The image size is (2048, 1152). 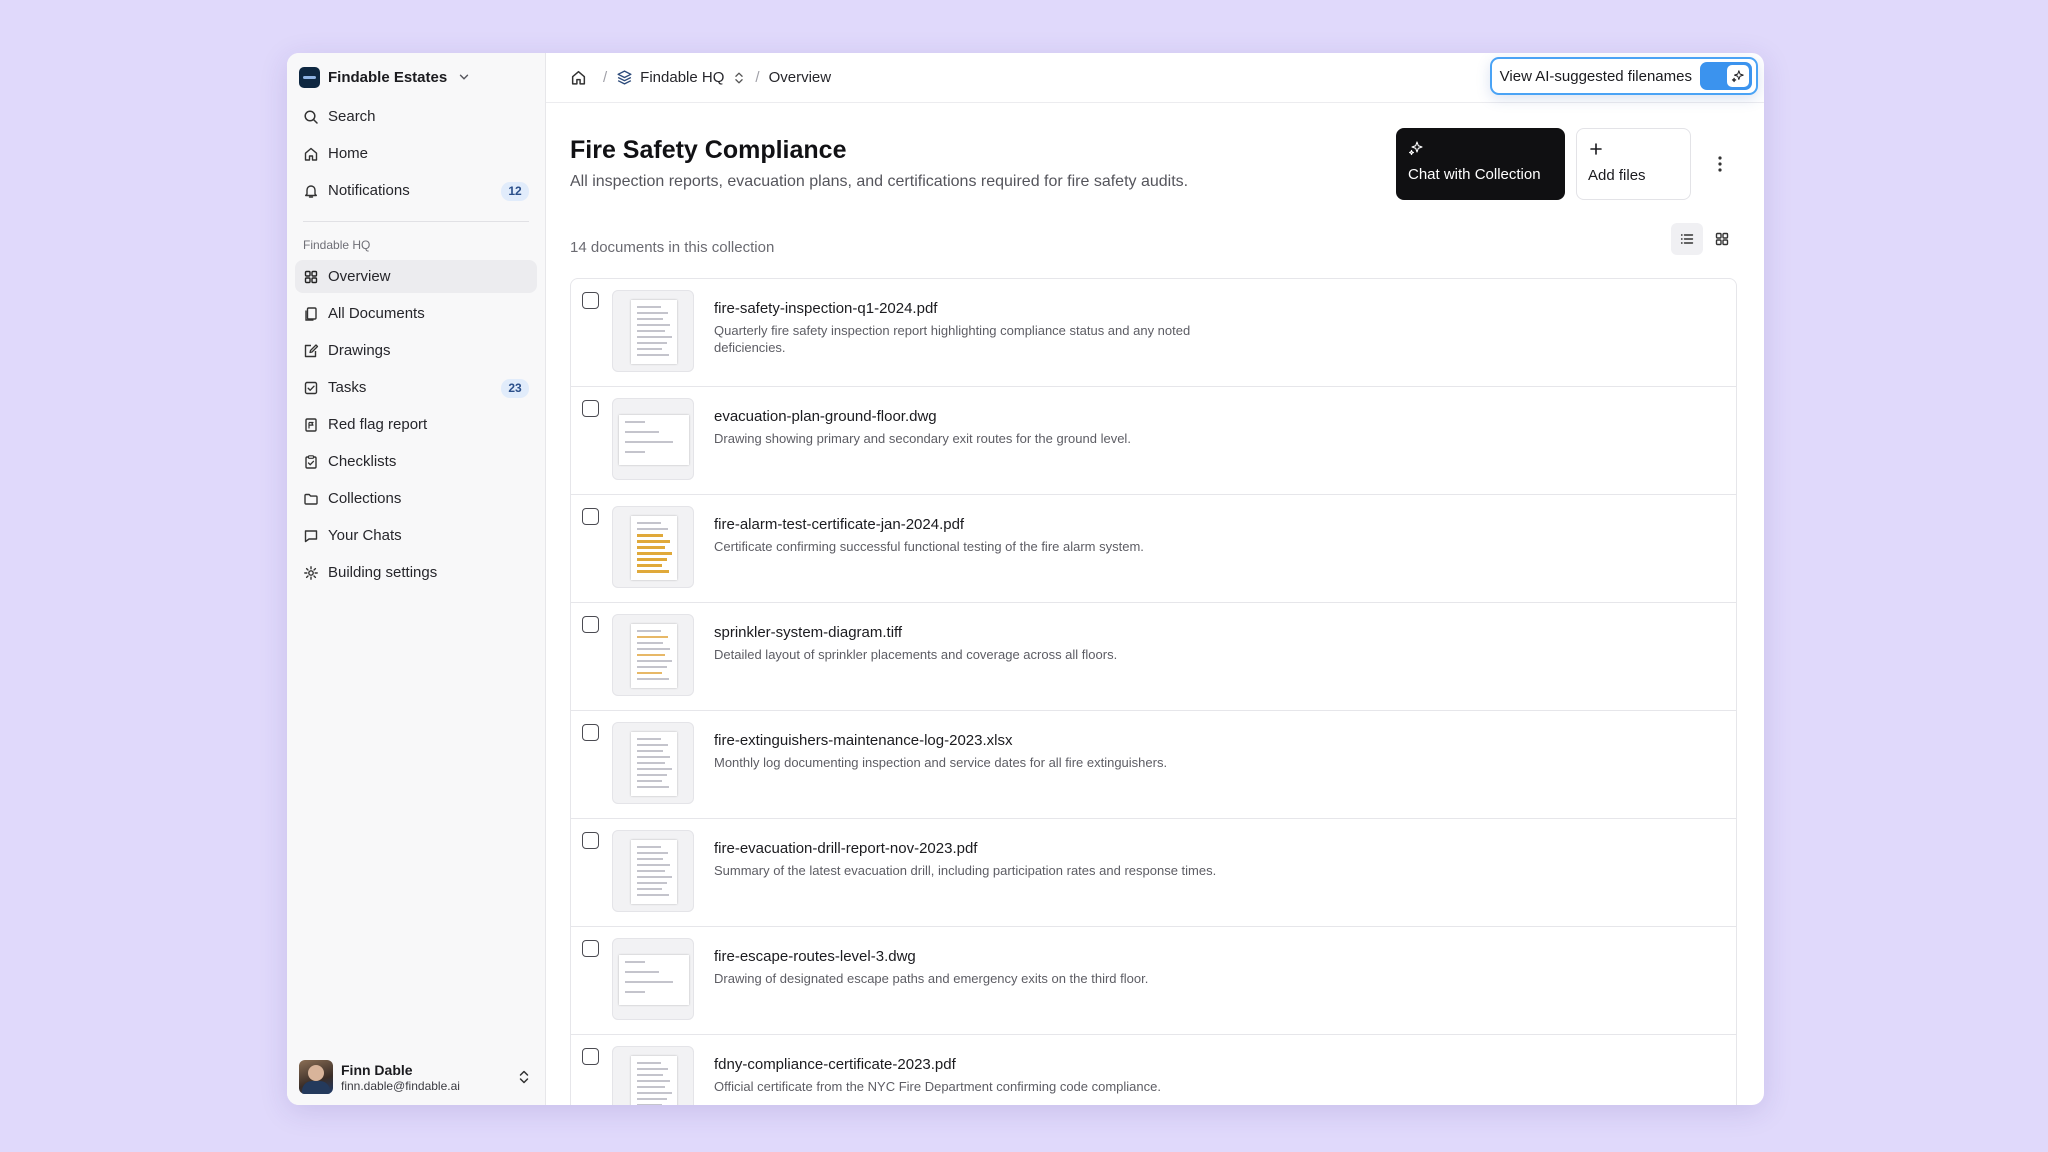 What do you see at coordinates (416, 276) in the screenshot?
I see `sidebar-item-overview: Overview` at bounding box center [416, 276].